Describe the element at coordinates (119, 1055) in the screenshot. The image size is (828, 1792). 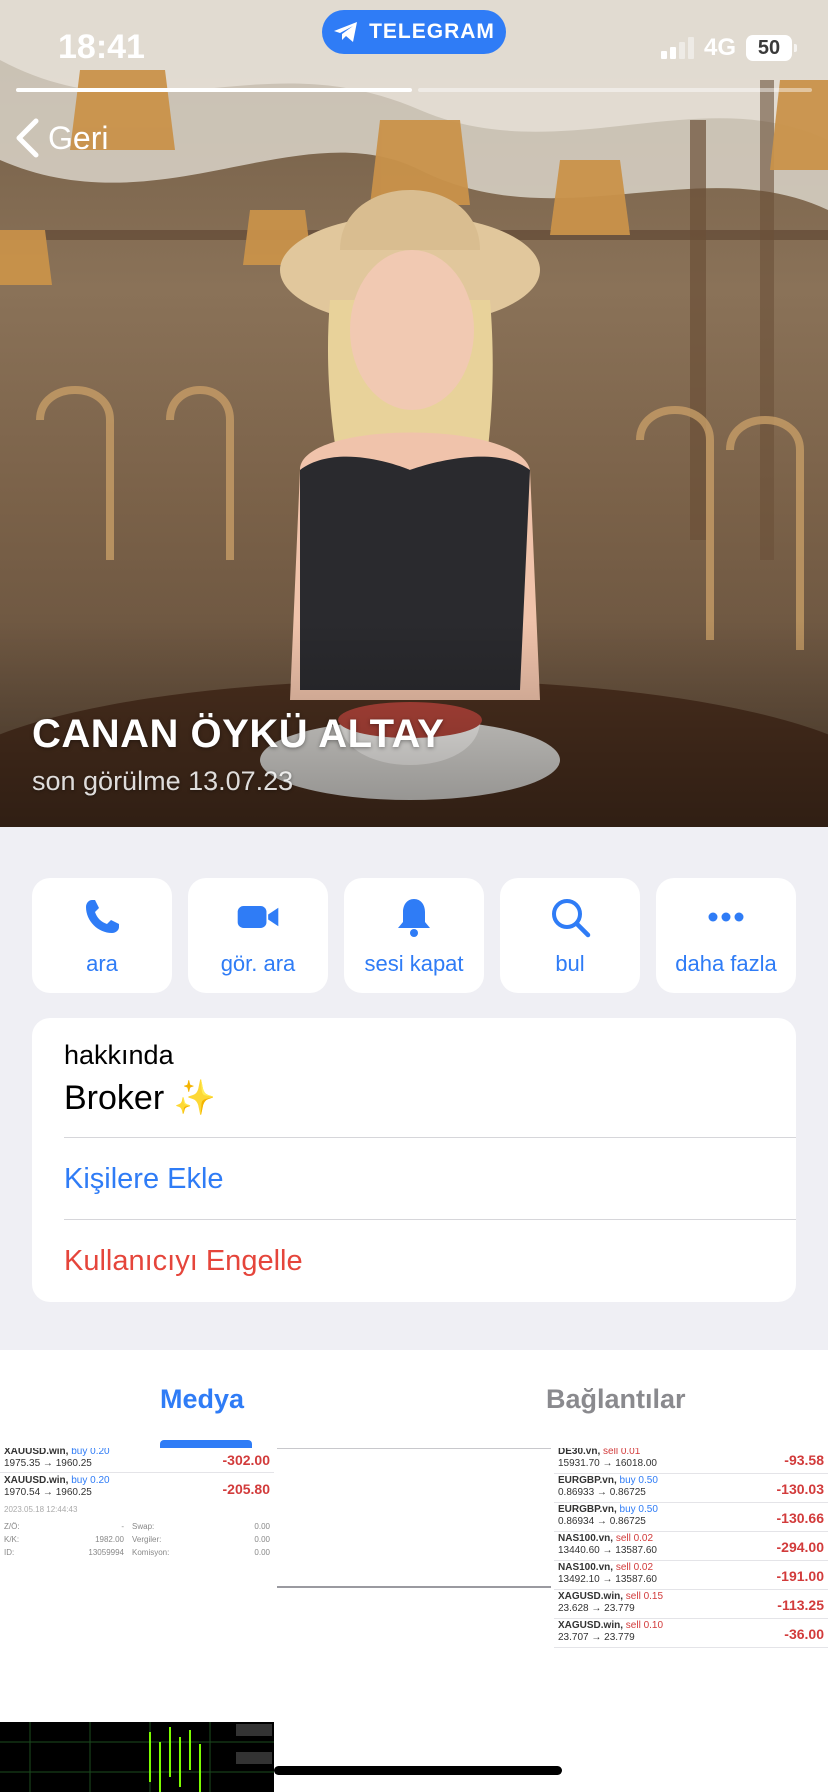
I see `about-label: hakkında` at that location.